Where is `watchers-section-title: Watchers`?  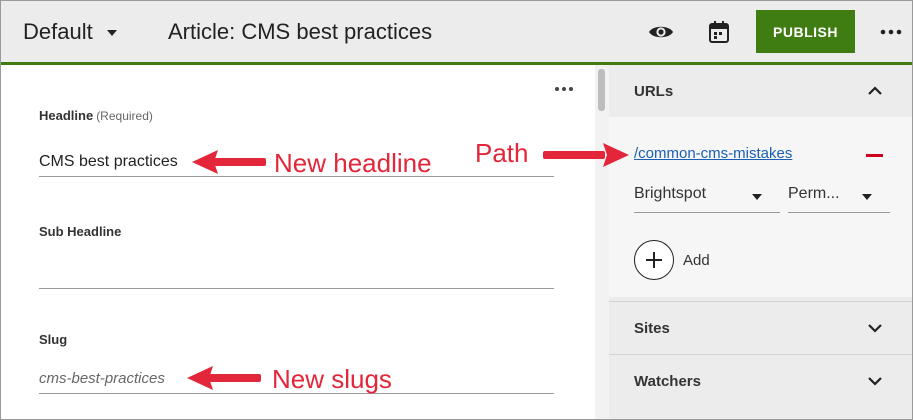 watchers-section-title: Watchers is located at coordinates (667, 381).